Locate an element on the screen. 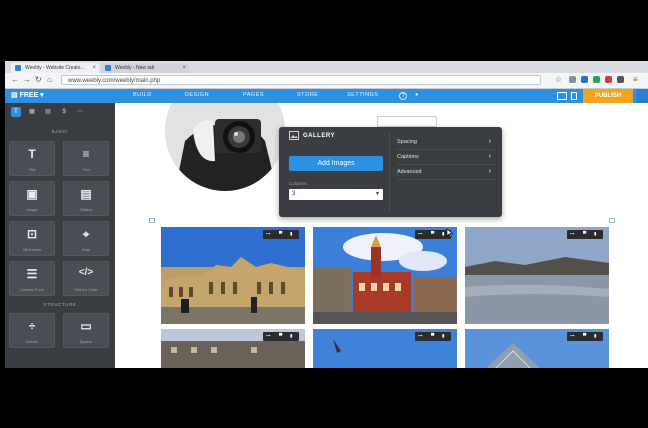 This screenshot has width=648, height=428. gallery-photo-pyramid: ⊶ ▀ ▮ is located at coordinates (537, 348).